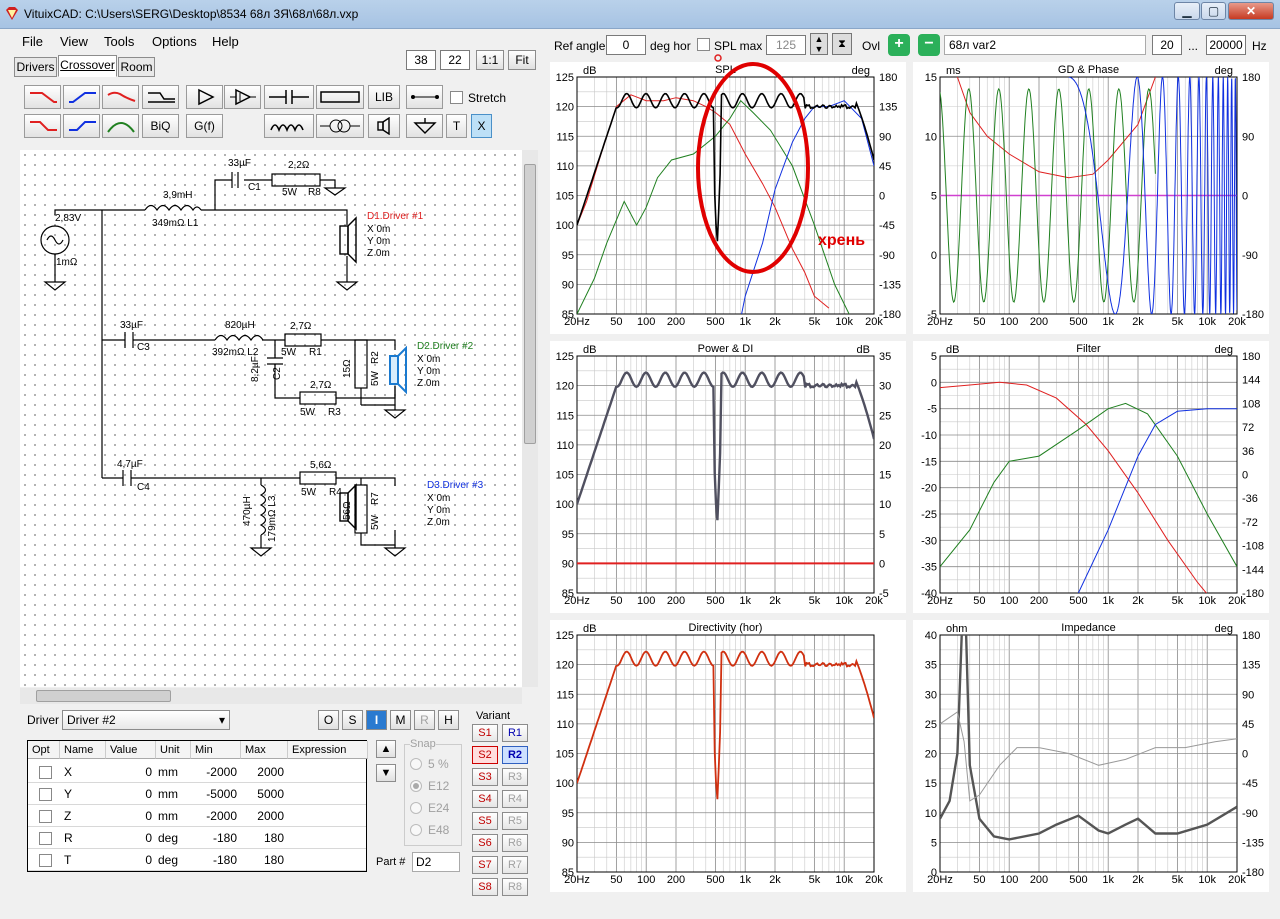 Image resolution: width=1280 pixels, height=919 pixels. What do you see at coordinates (340, 97) in the screenshot?
I see `resistor-button` at bounding box center [340, 97].